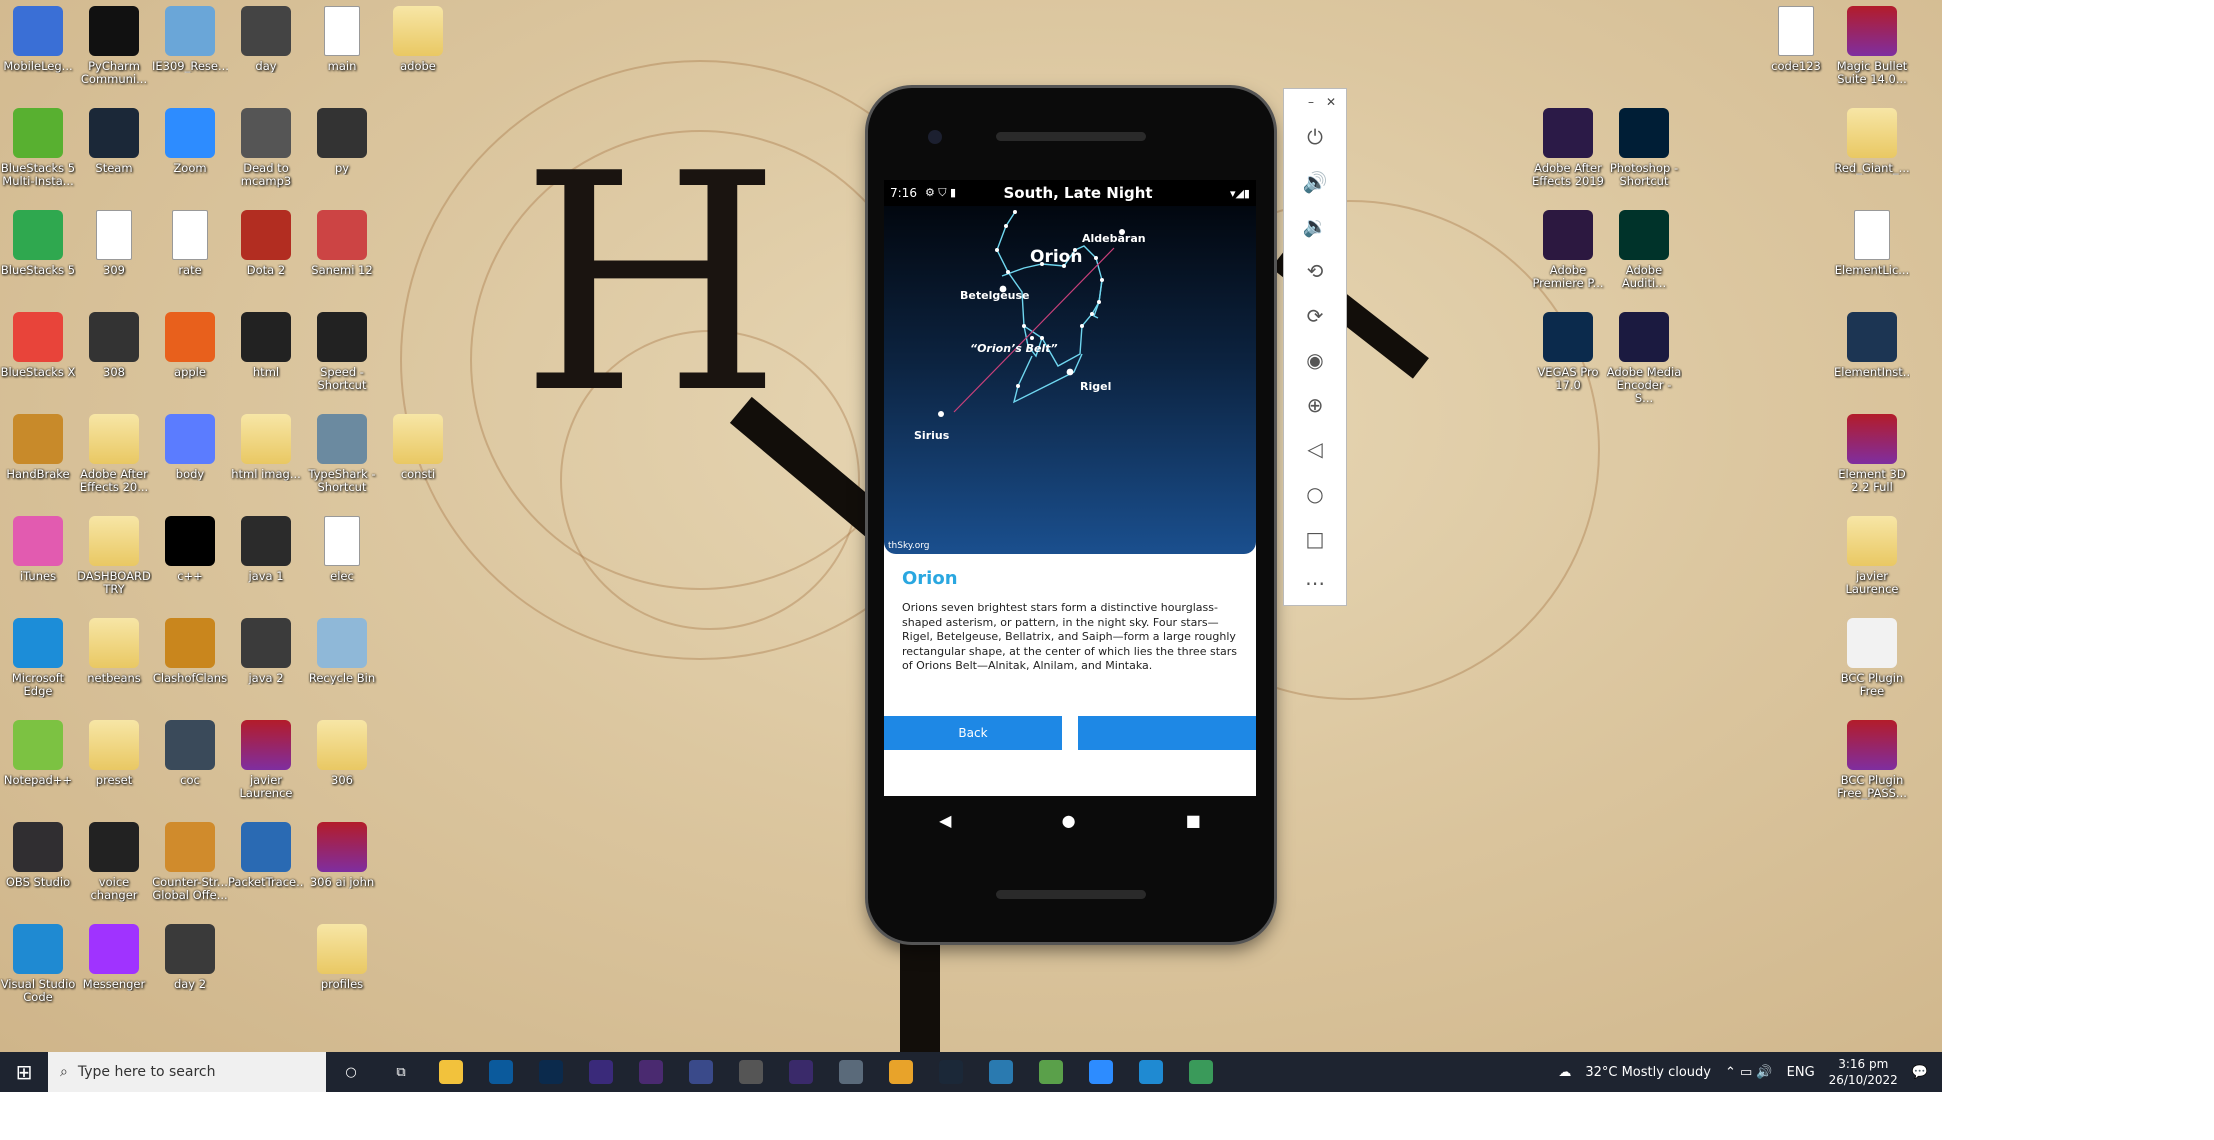  What do you see at coordinates (114, 243) in the screenshot?
I see `desktop-icon: 309` at bounding box center [114, 243].